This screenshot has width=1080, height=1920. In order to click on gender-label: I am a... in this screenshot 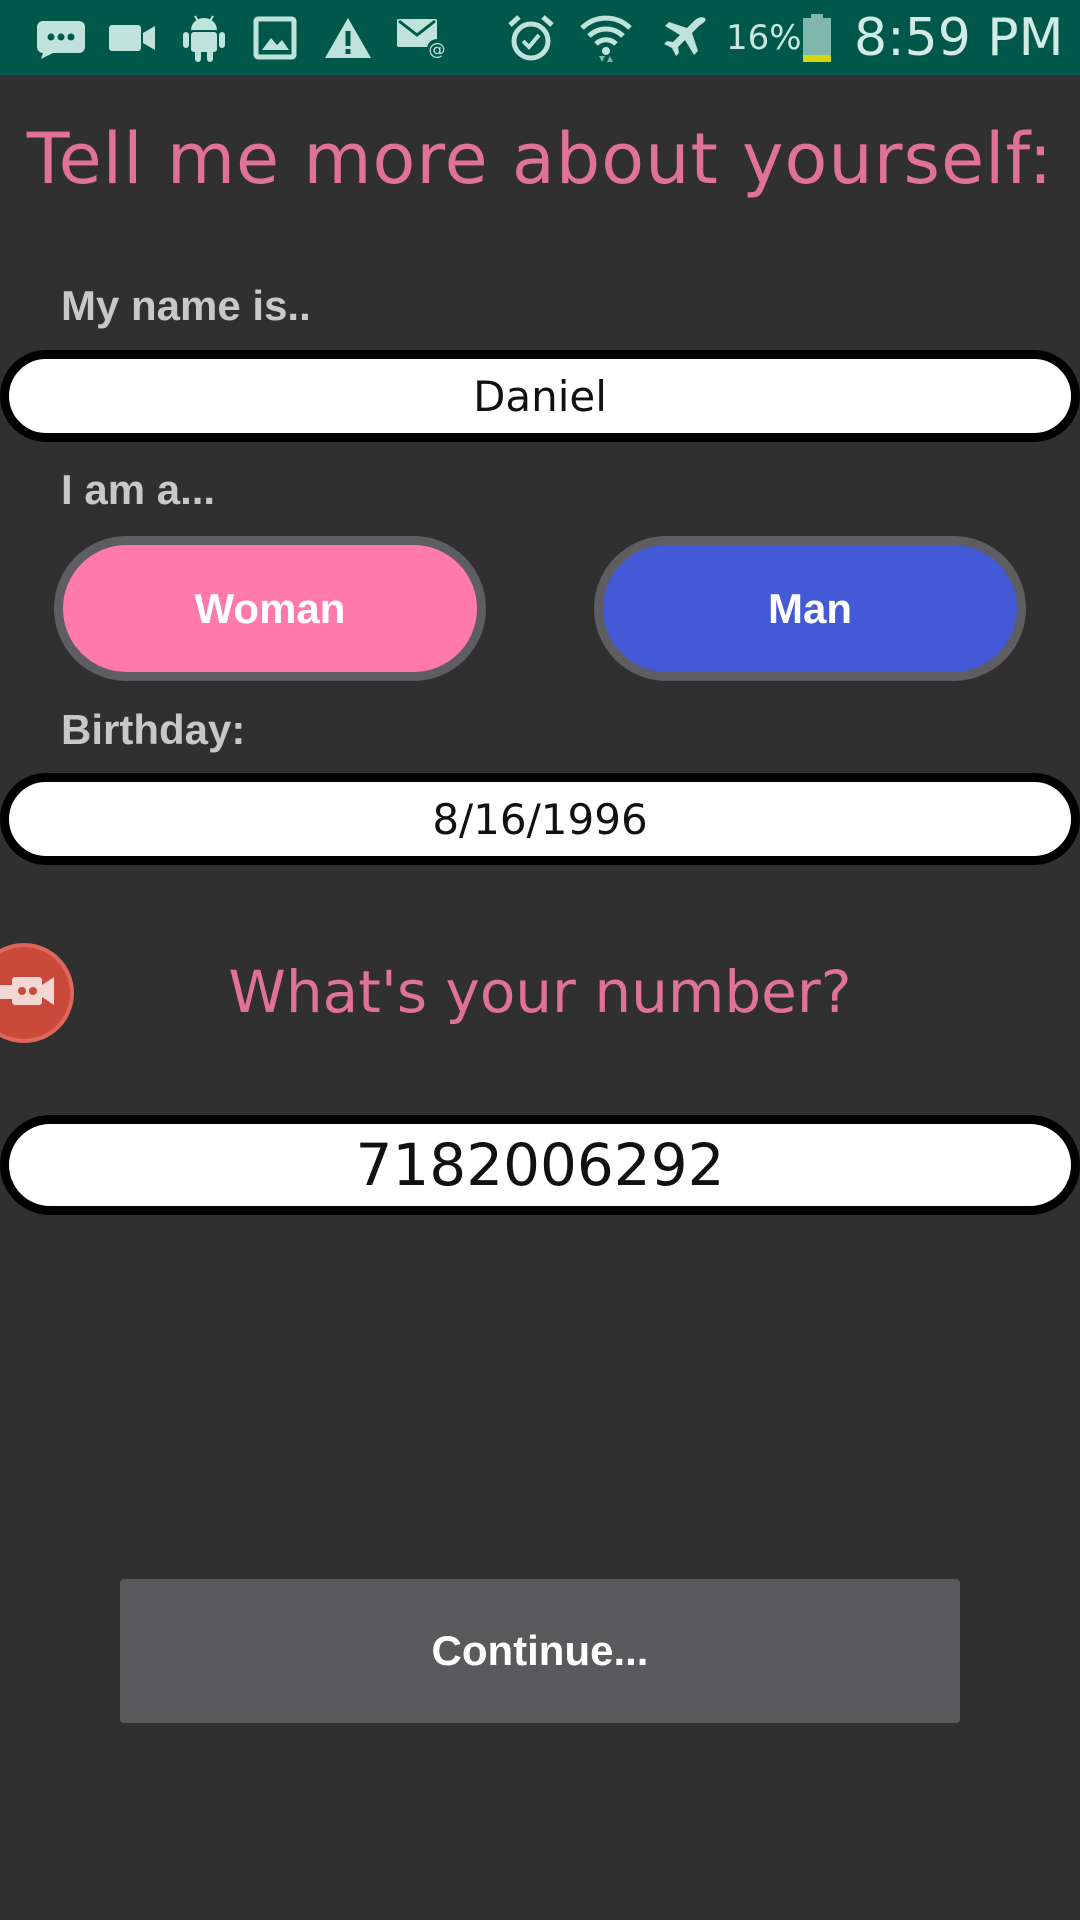, I will do `click(138, 489)`.